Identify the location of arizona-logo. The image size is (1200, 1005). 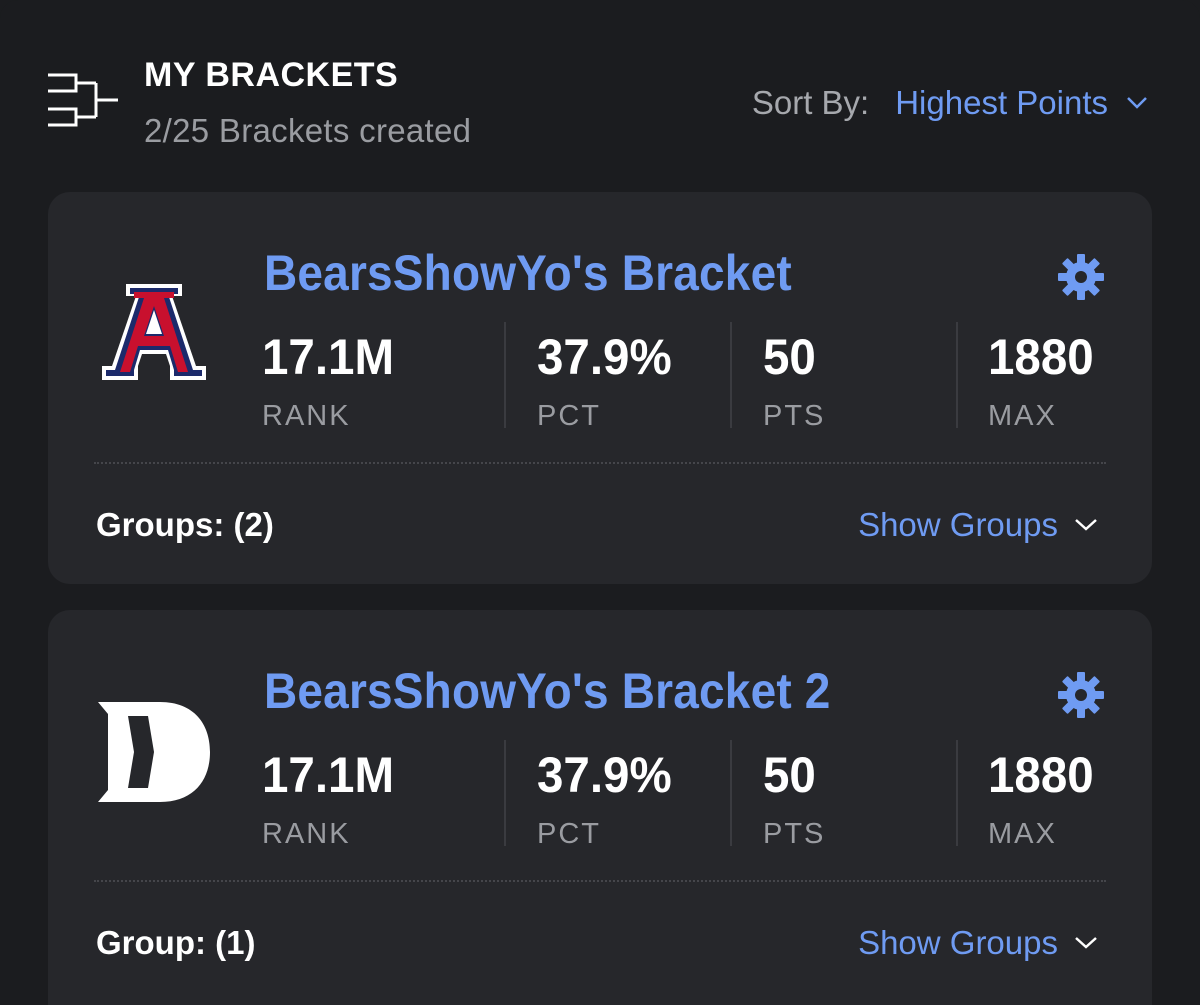
(154, 332).